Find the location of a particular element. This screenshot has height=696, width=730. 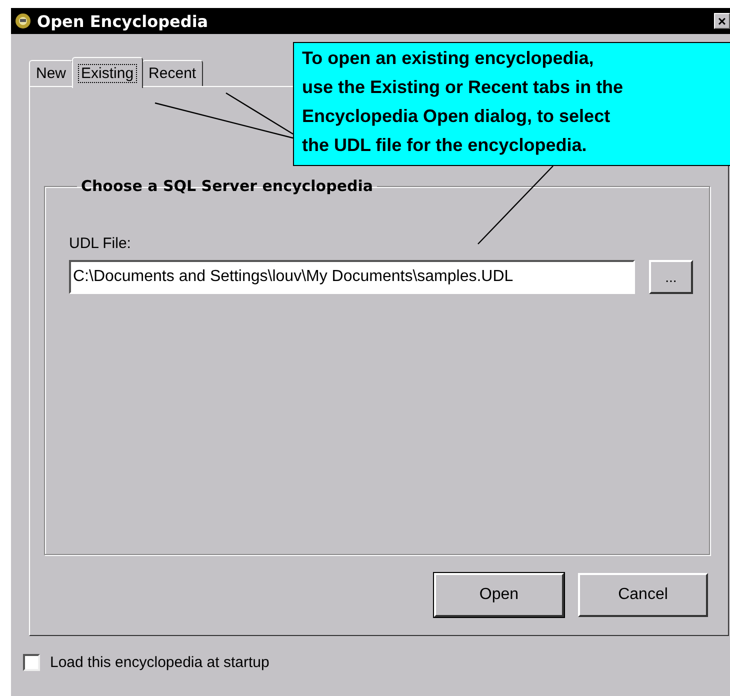

dialog-button: Cancel is located at coordinates (643, 595).